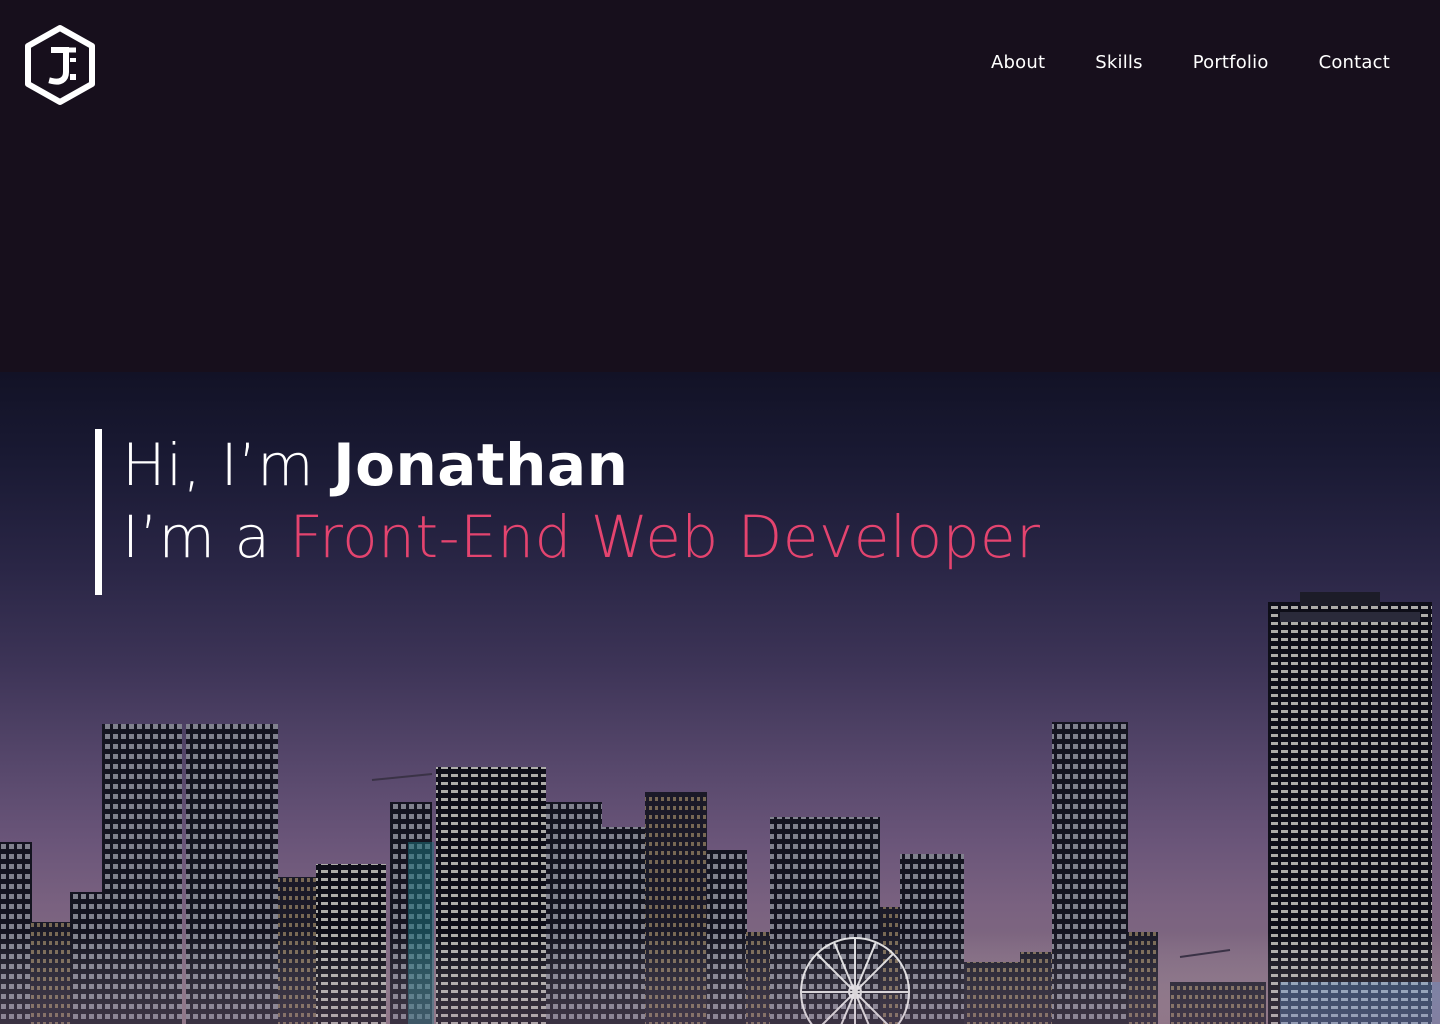 The width and height of the screenshot is (1440, 1024). What do you see at coordinates (206, 537) in the screenshot?
I see `role-prefix: I’m a` at bounding box center [206, 537].